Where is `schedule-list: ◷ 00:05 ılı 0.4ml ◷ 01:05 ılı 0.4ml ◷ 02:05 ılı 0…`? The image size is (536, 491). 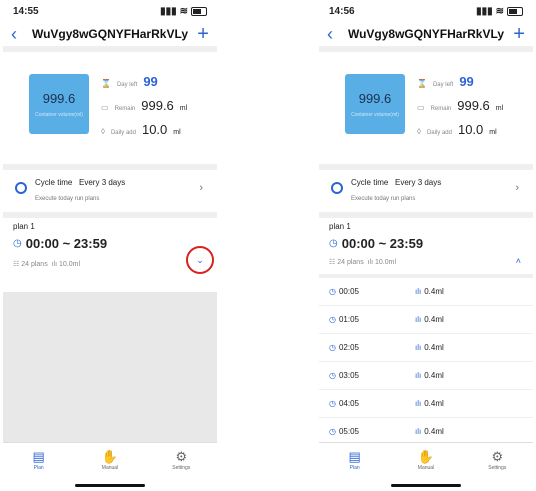 schedule-list: ◷ 00:05 ılı 0.4ml ◷ 01:05 ılı 0.4ml ◷ 02:05 ılı 0… is located at coordinates (426, 362).